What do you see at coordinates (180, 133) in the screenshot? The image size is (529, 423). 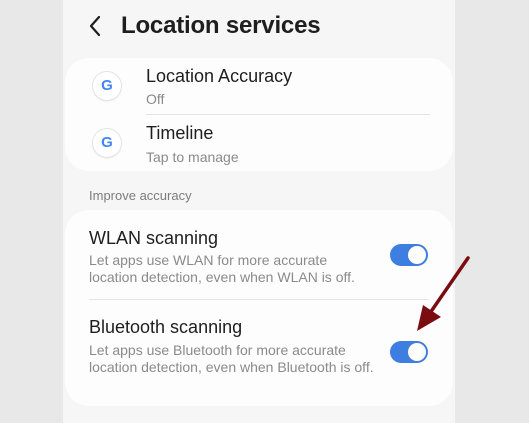 I see `list-item-title: Timeline` at bounding box center [180, 133].